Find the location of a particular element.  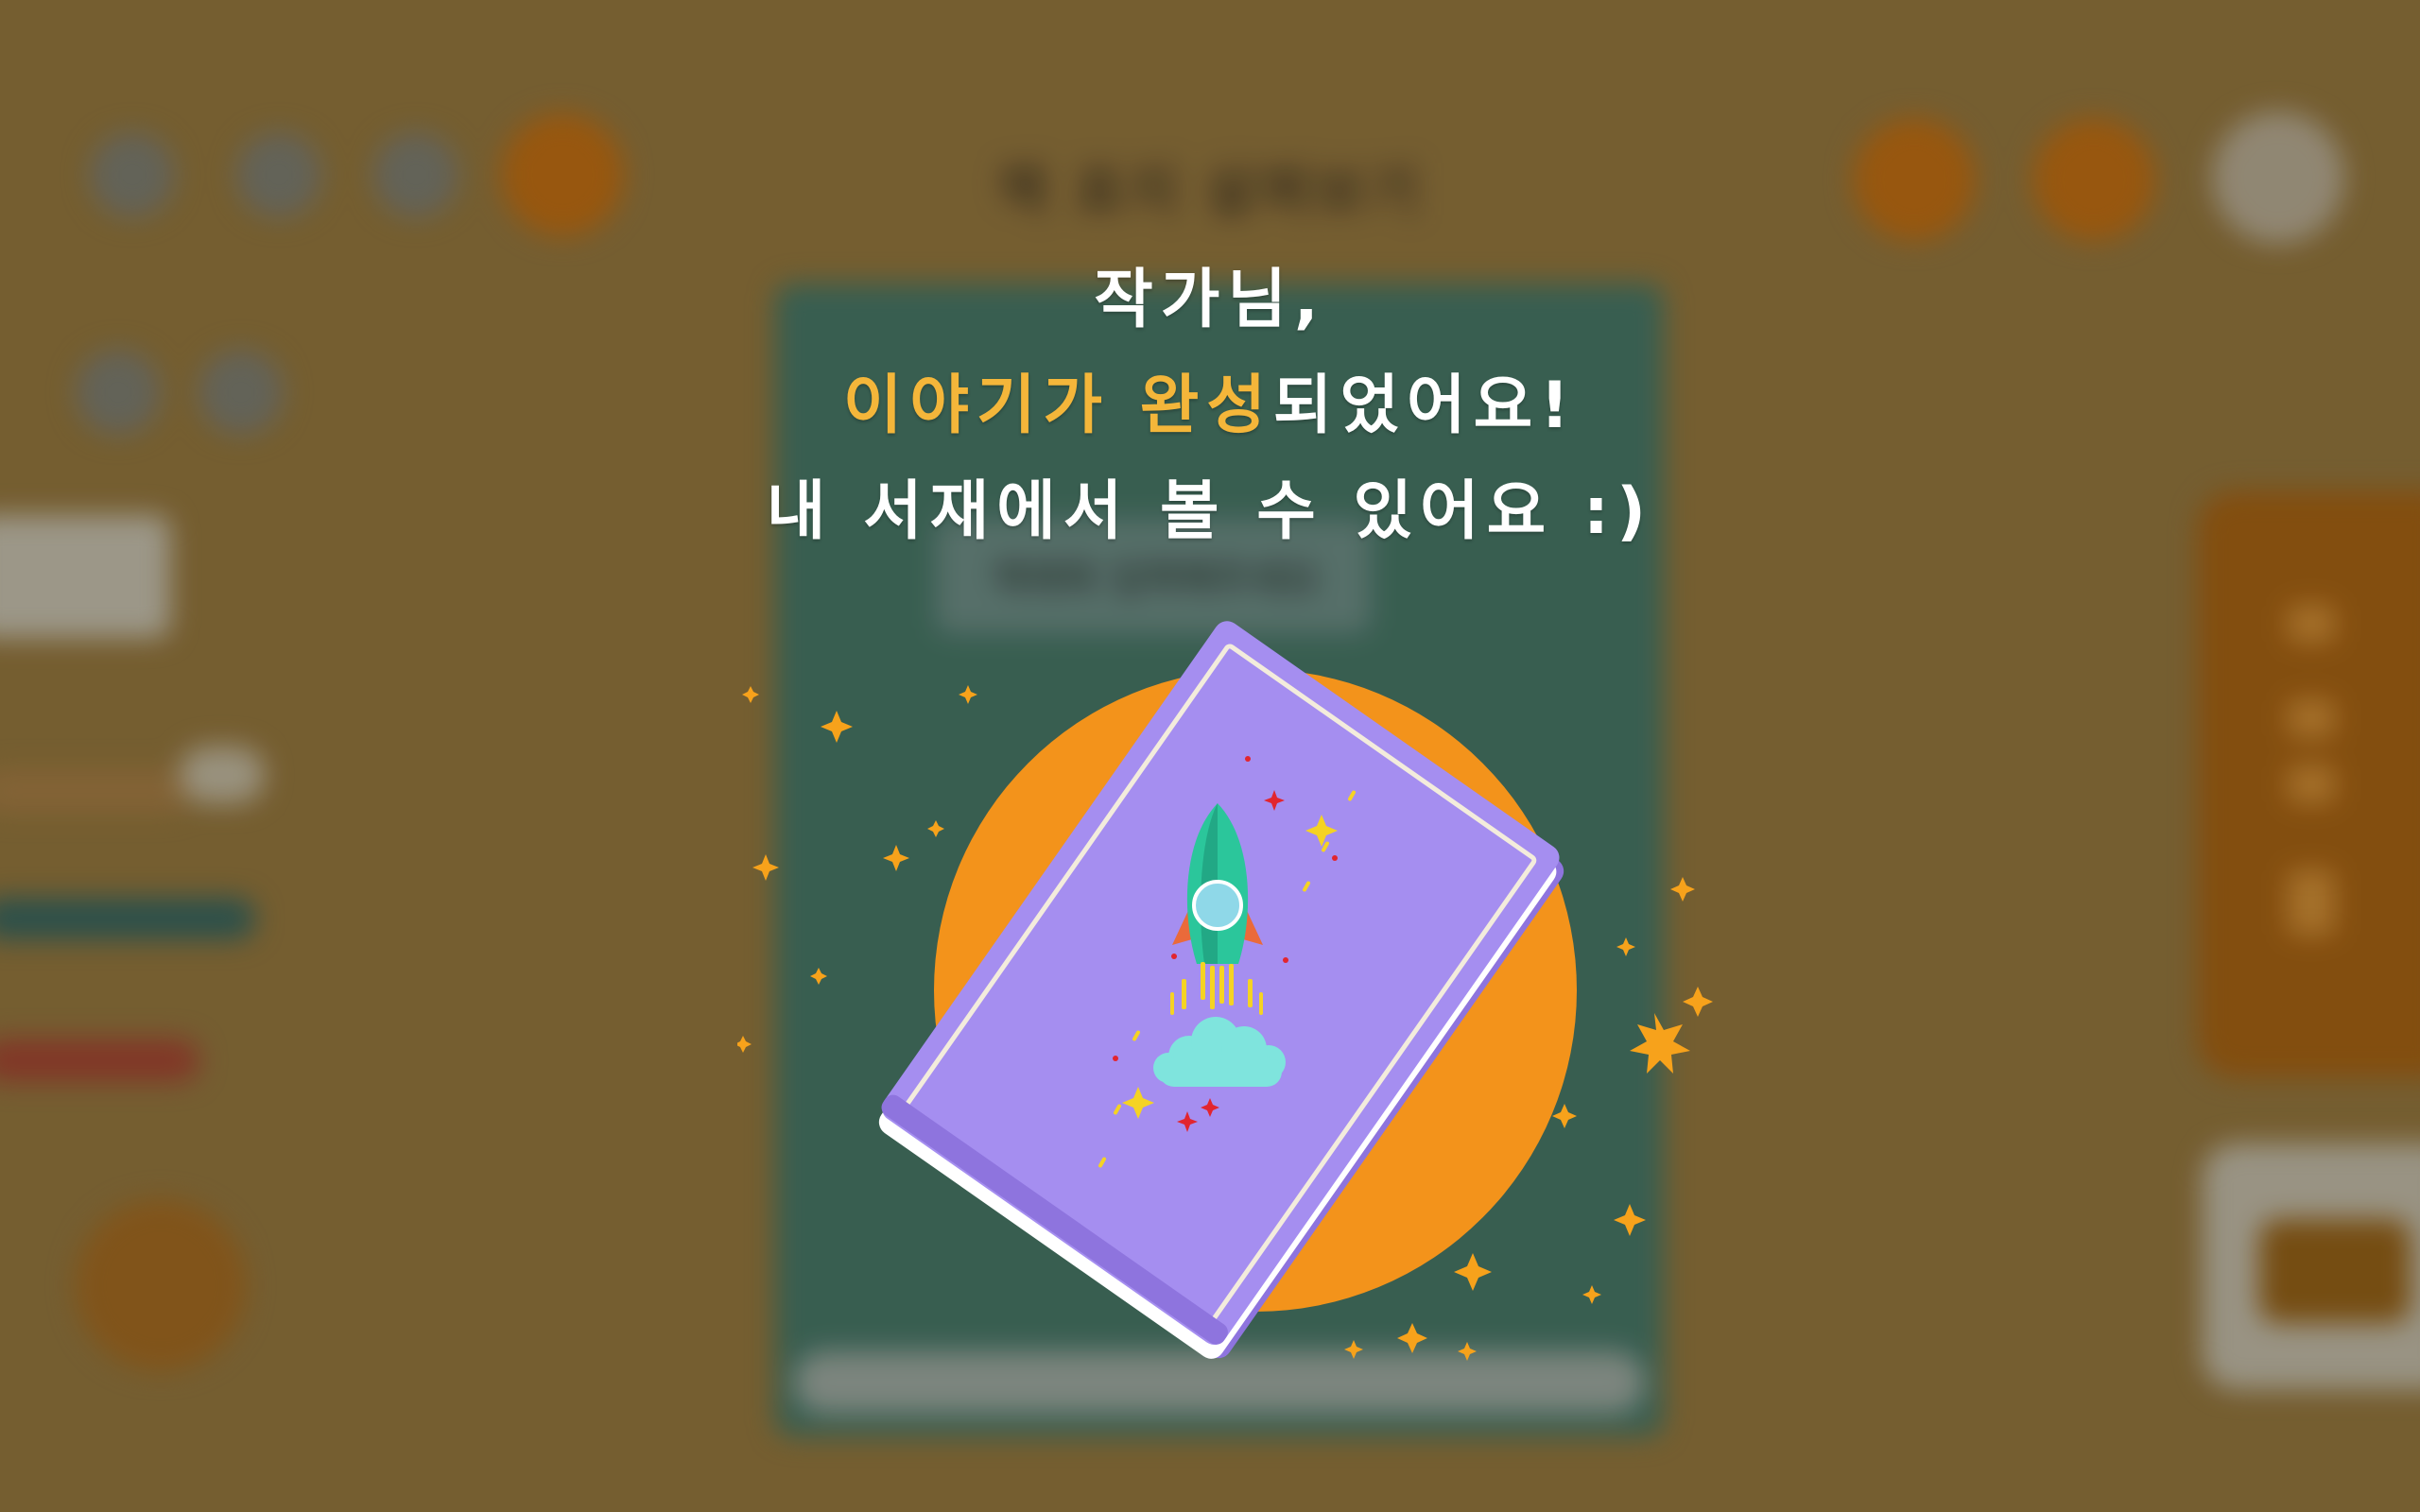

message-line-2: 이야기가 완성되었어요! is located at coordinates (1210, 406).